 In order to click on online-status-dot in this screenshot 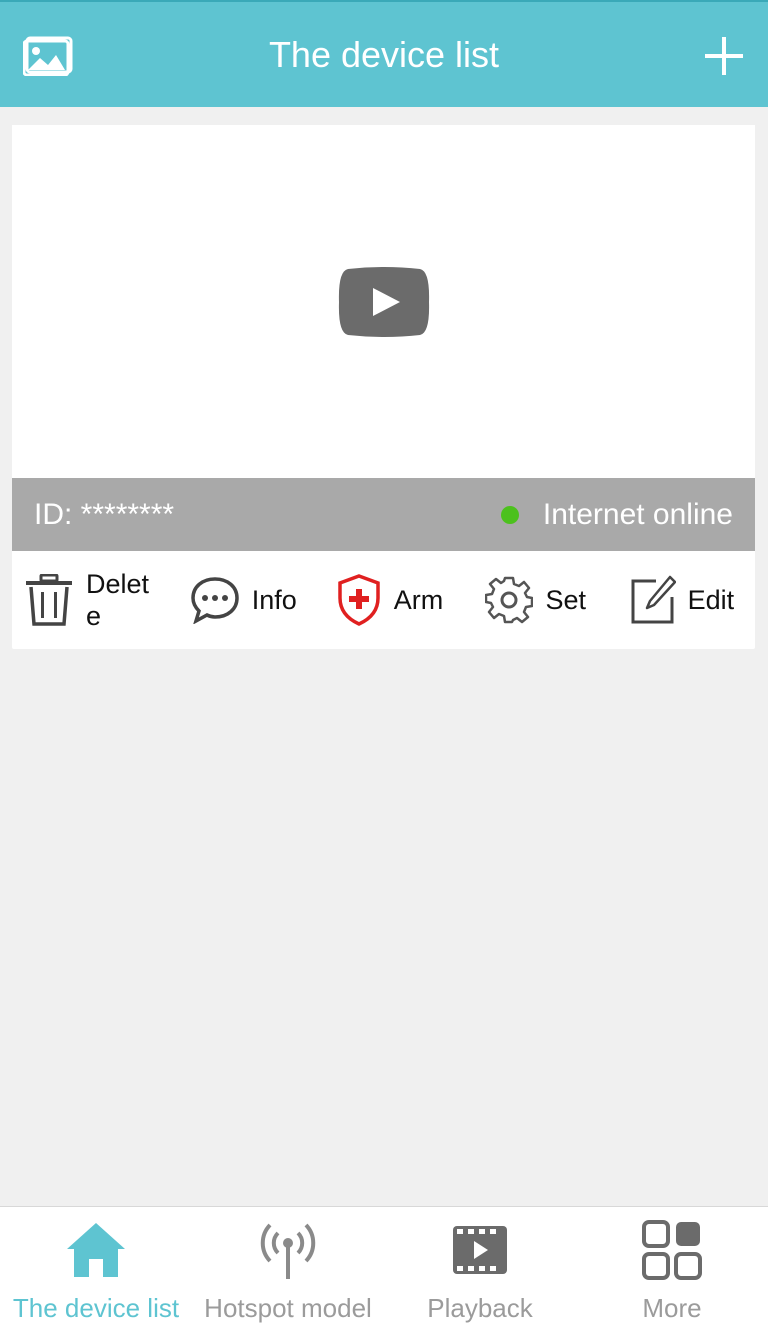, I will do `click(509, 514)`.